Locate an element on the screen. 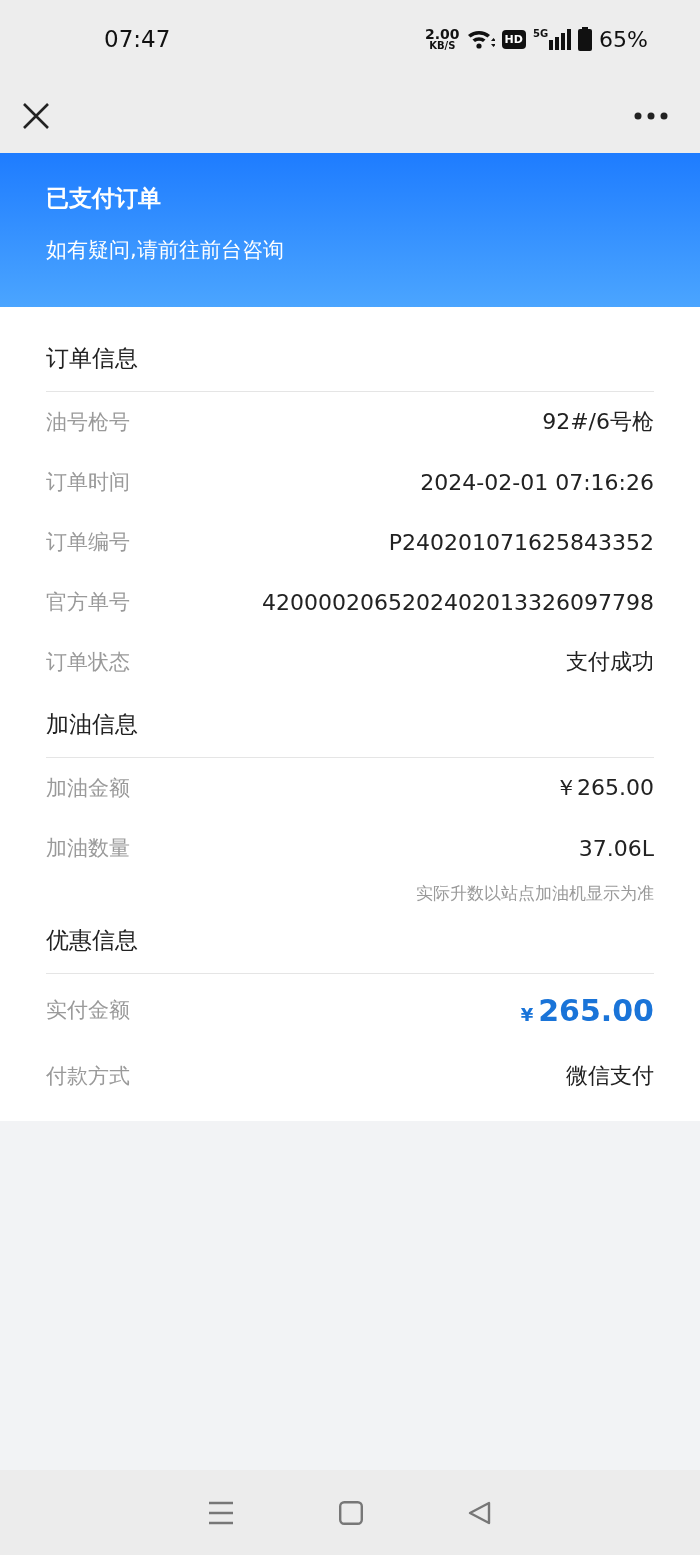 The width and height of the screenshot is (700, 1555). field-label: 加油金额 is located at coordinates (88, 788).